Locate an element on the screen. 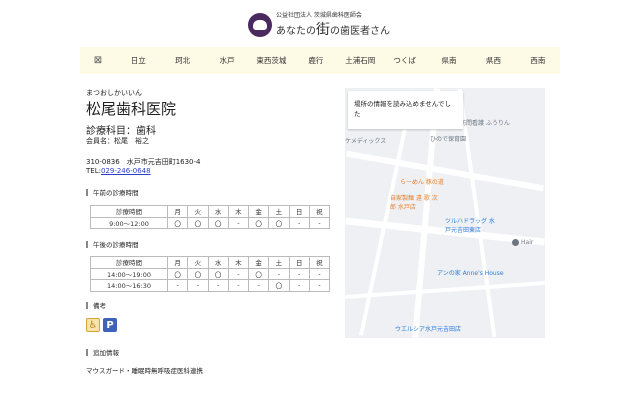  table-row: 14:00〜19:00 〇〇〇 - 〇 - - - is located at coordinates (210, 273).